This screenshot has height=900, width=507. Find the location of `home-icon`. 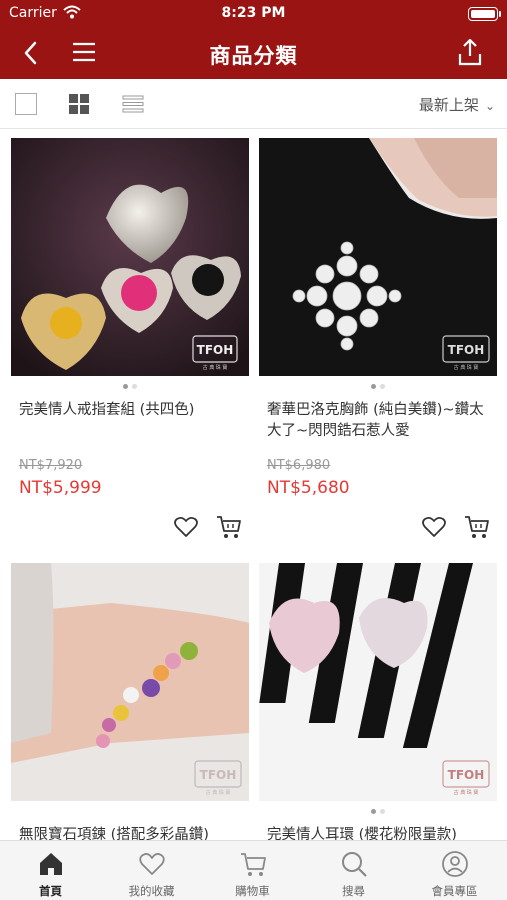

home-icon is located at coordinates (51, 864).